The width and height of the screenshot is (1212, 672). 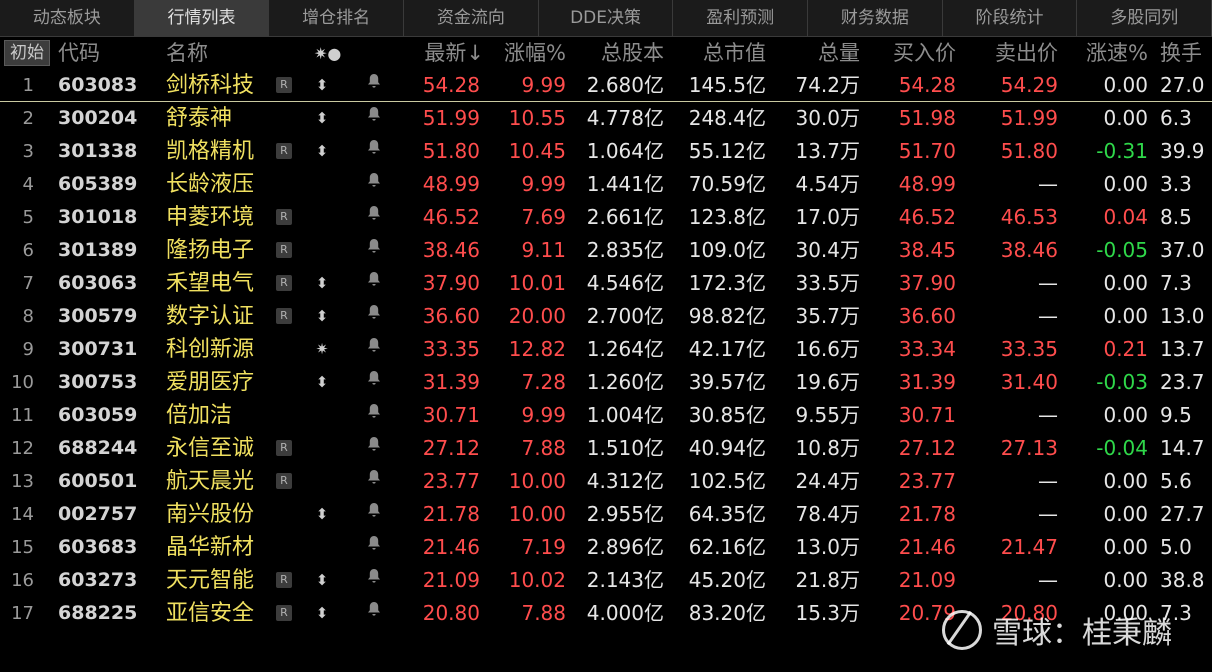 What do you see at coordinates (875, 18) in the screenshot?
I see `tab-6: 财务数据` at bounding box center [875, 18].